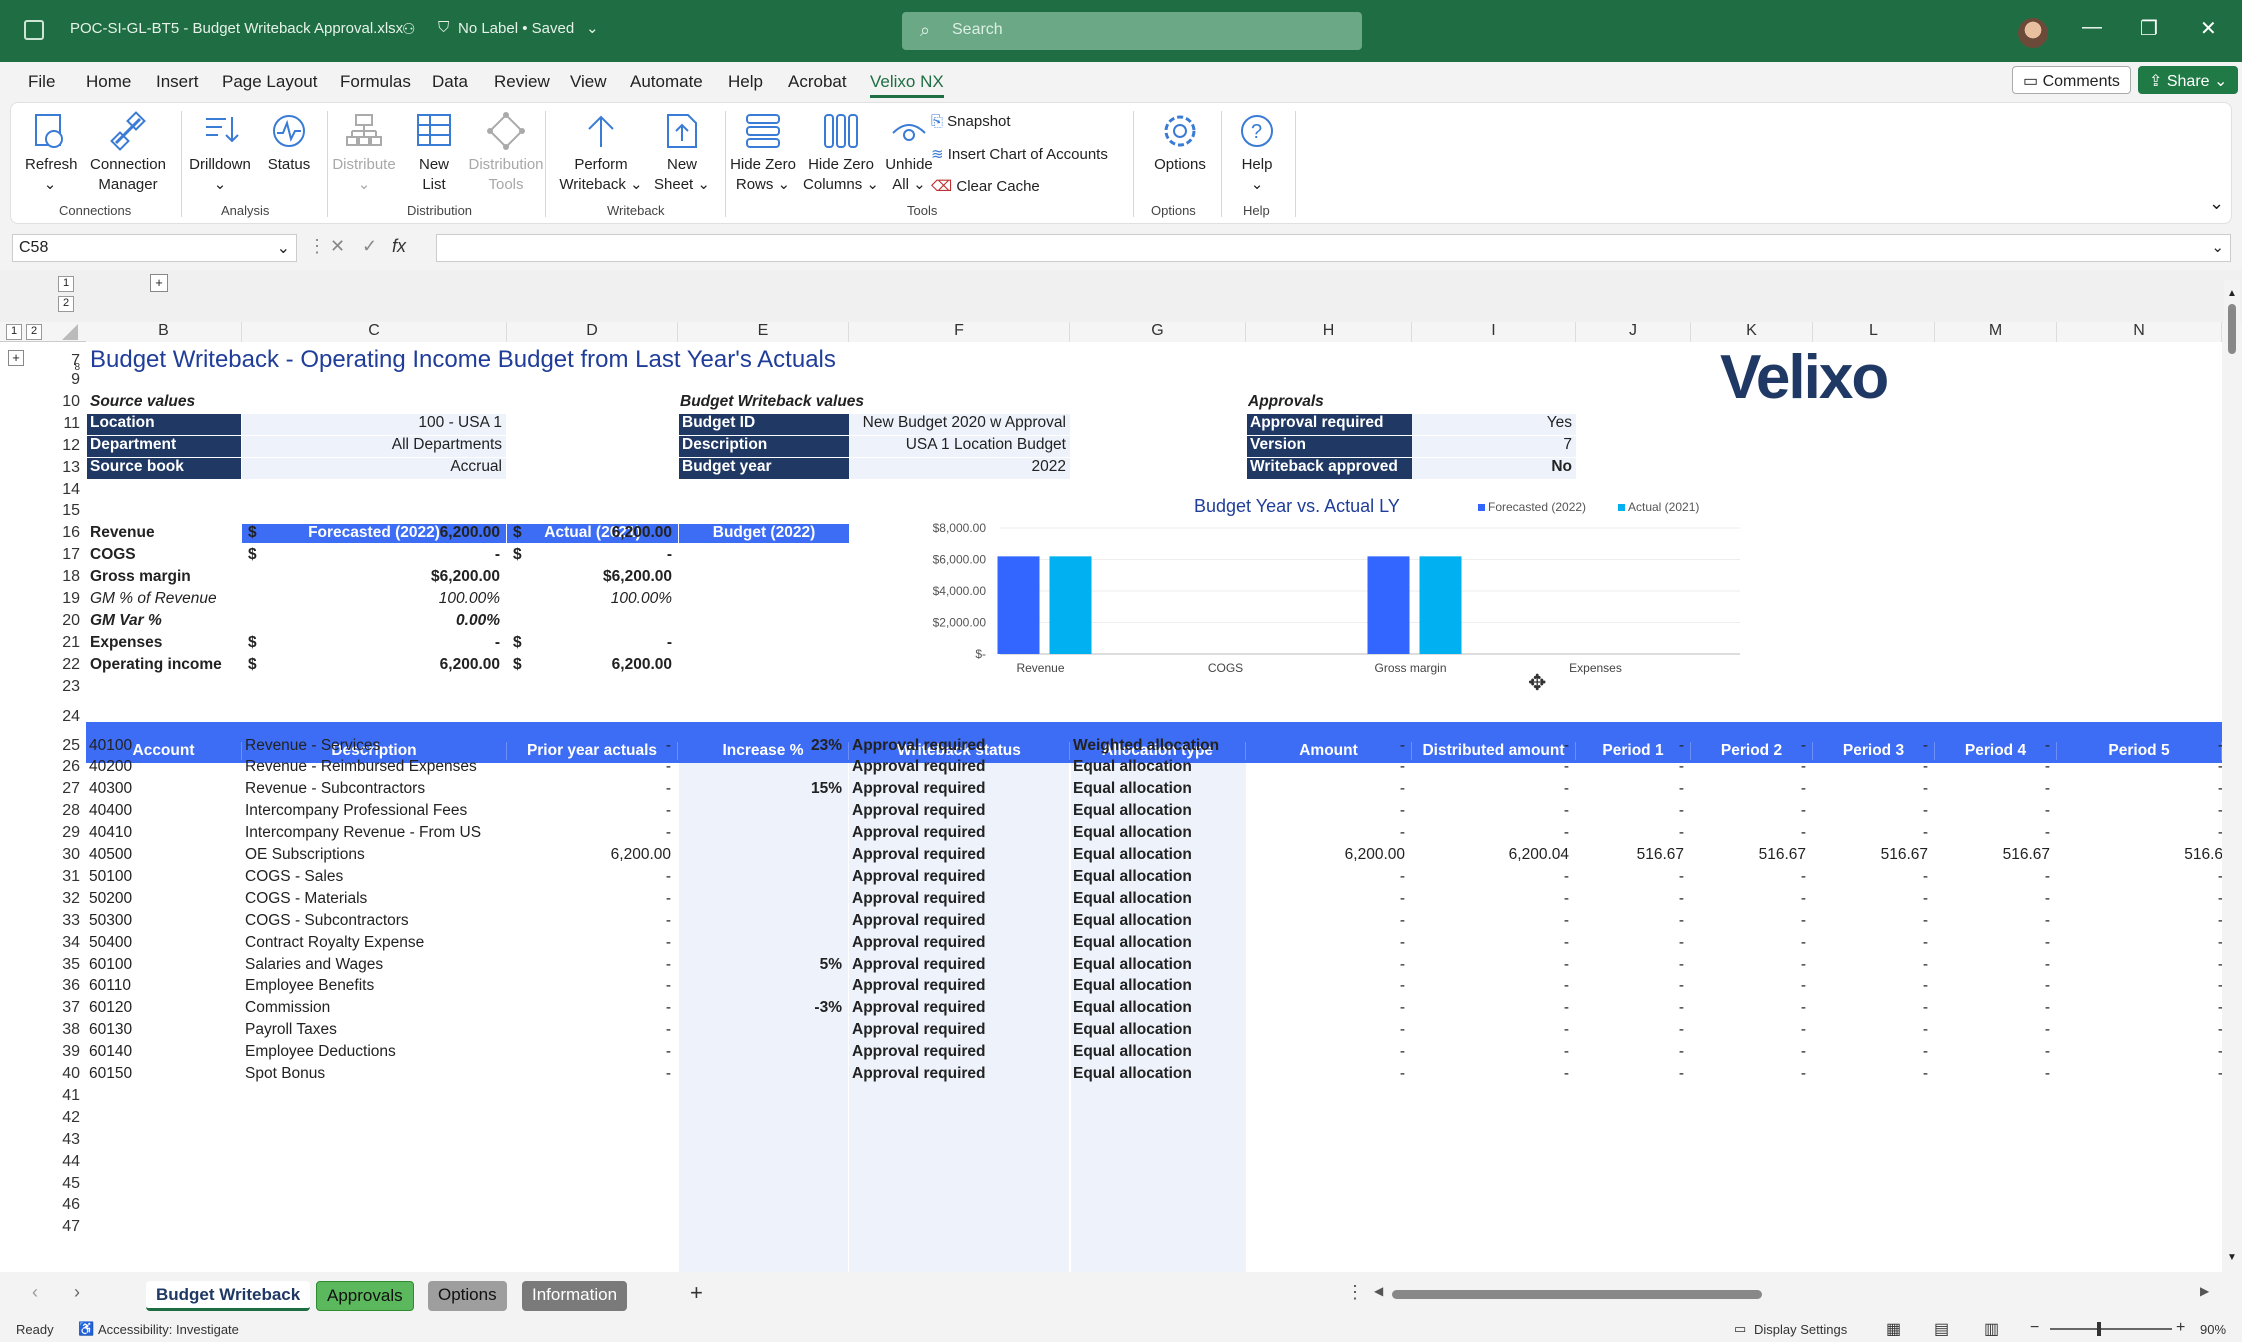  I want to click on clear-cache-button: ⌫ Clear Cache, so click(985, 186).